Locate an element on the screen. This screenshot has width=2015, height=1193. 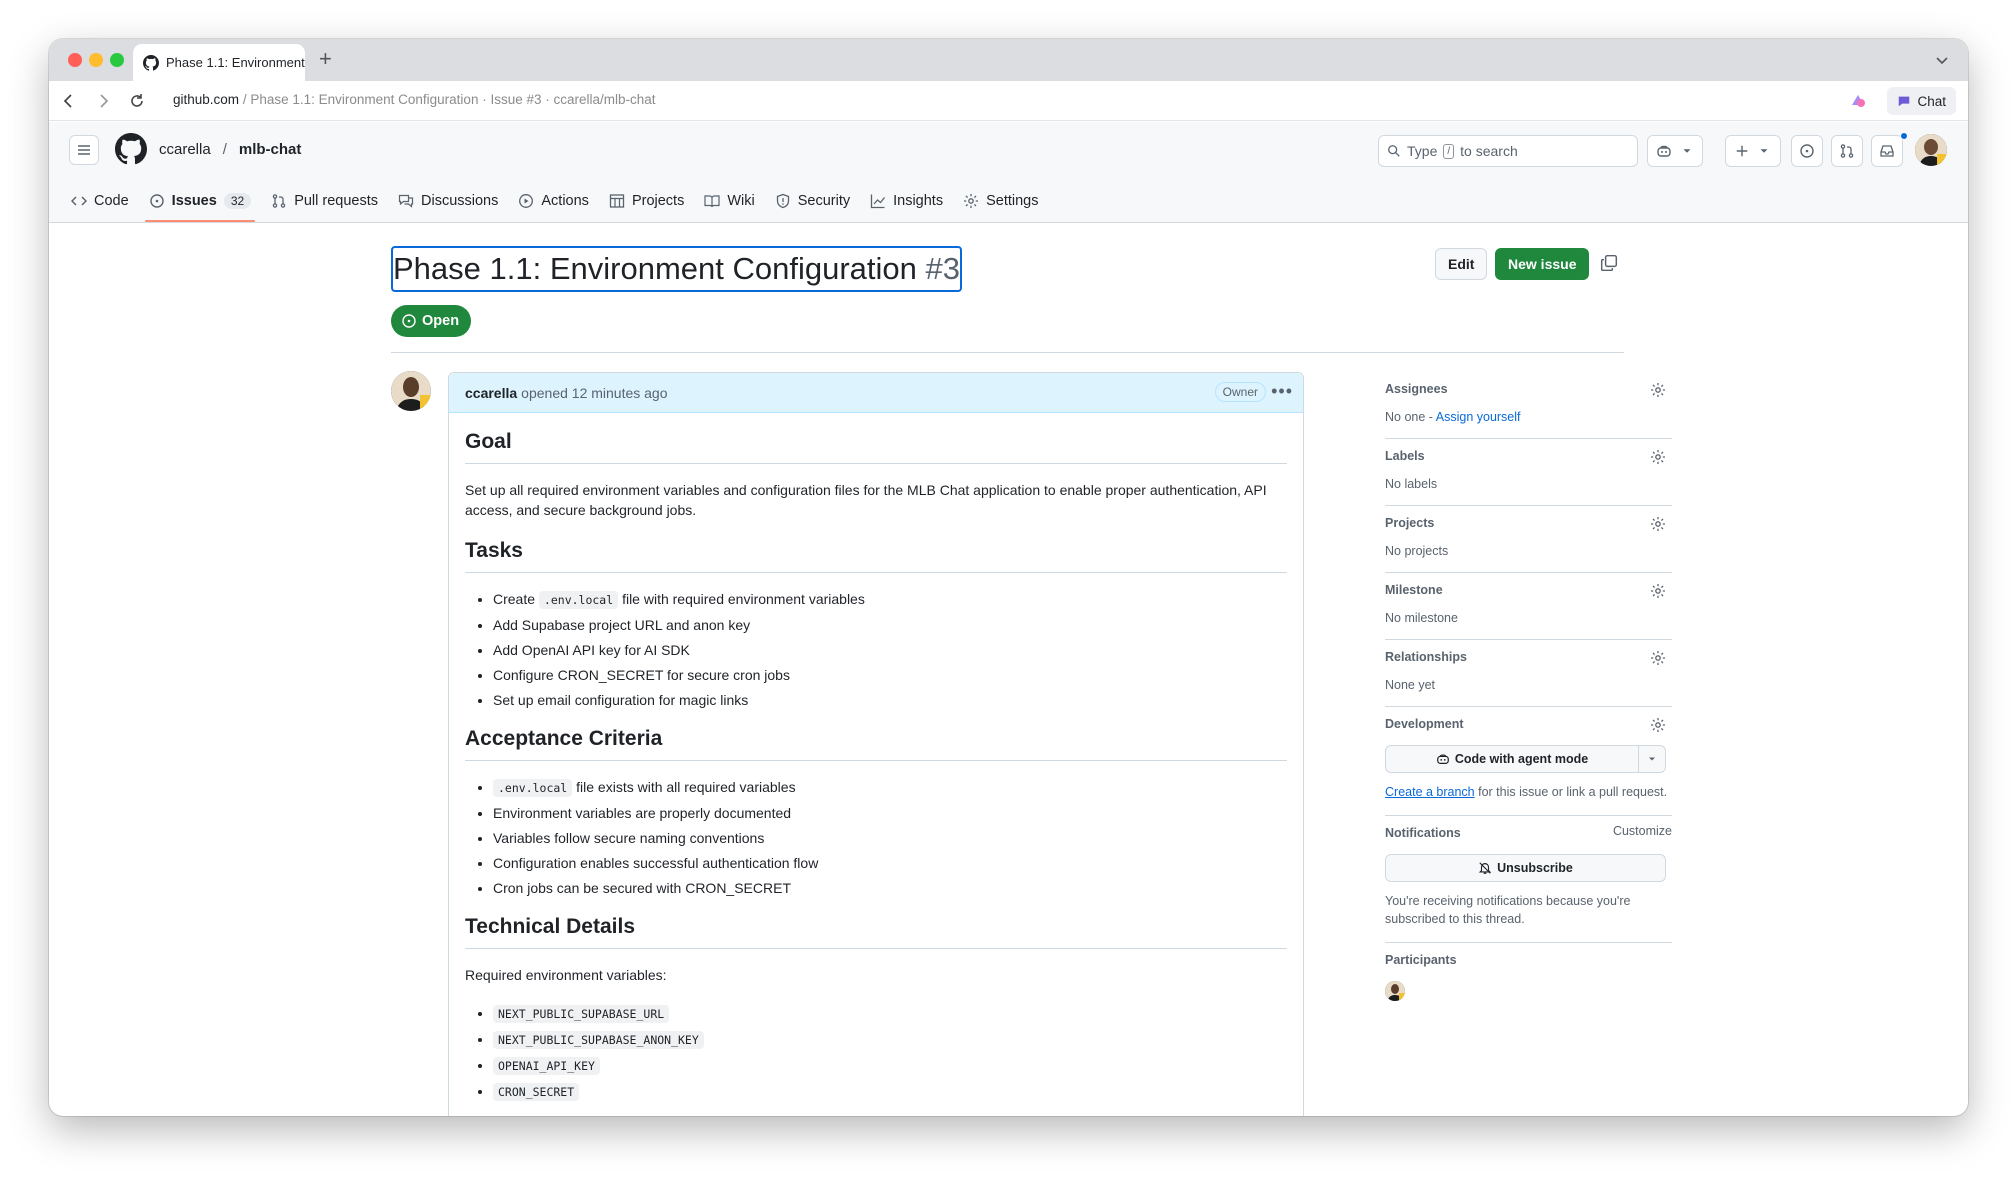
tab-insights-label: Insights is located at coordinates (918, 201).